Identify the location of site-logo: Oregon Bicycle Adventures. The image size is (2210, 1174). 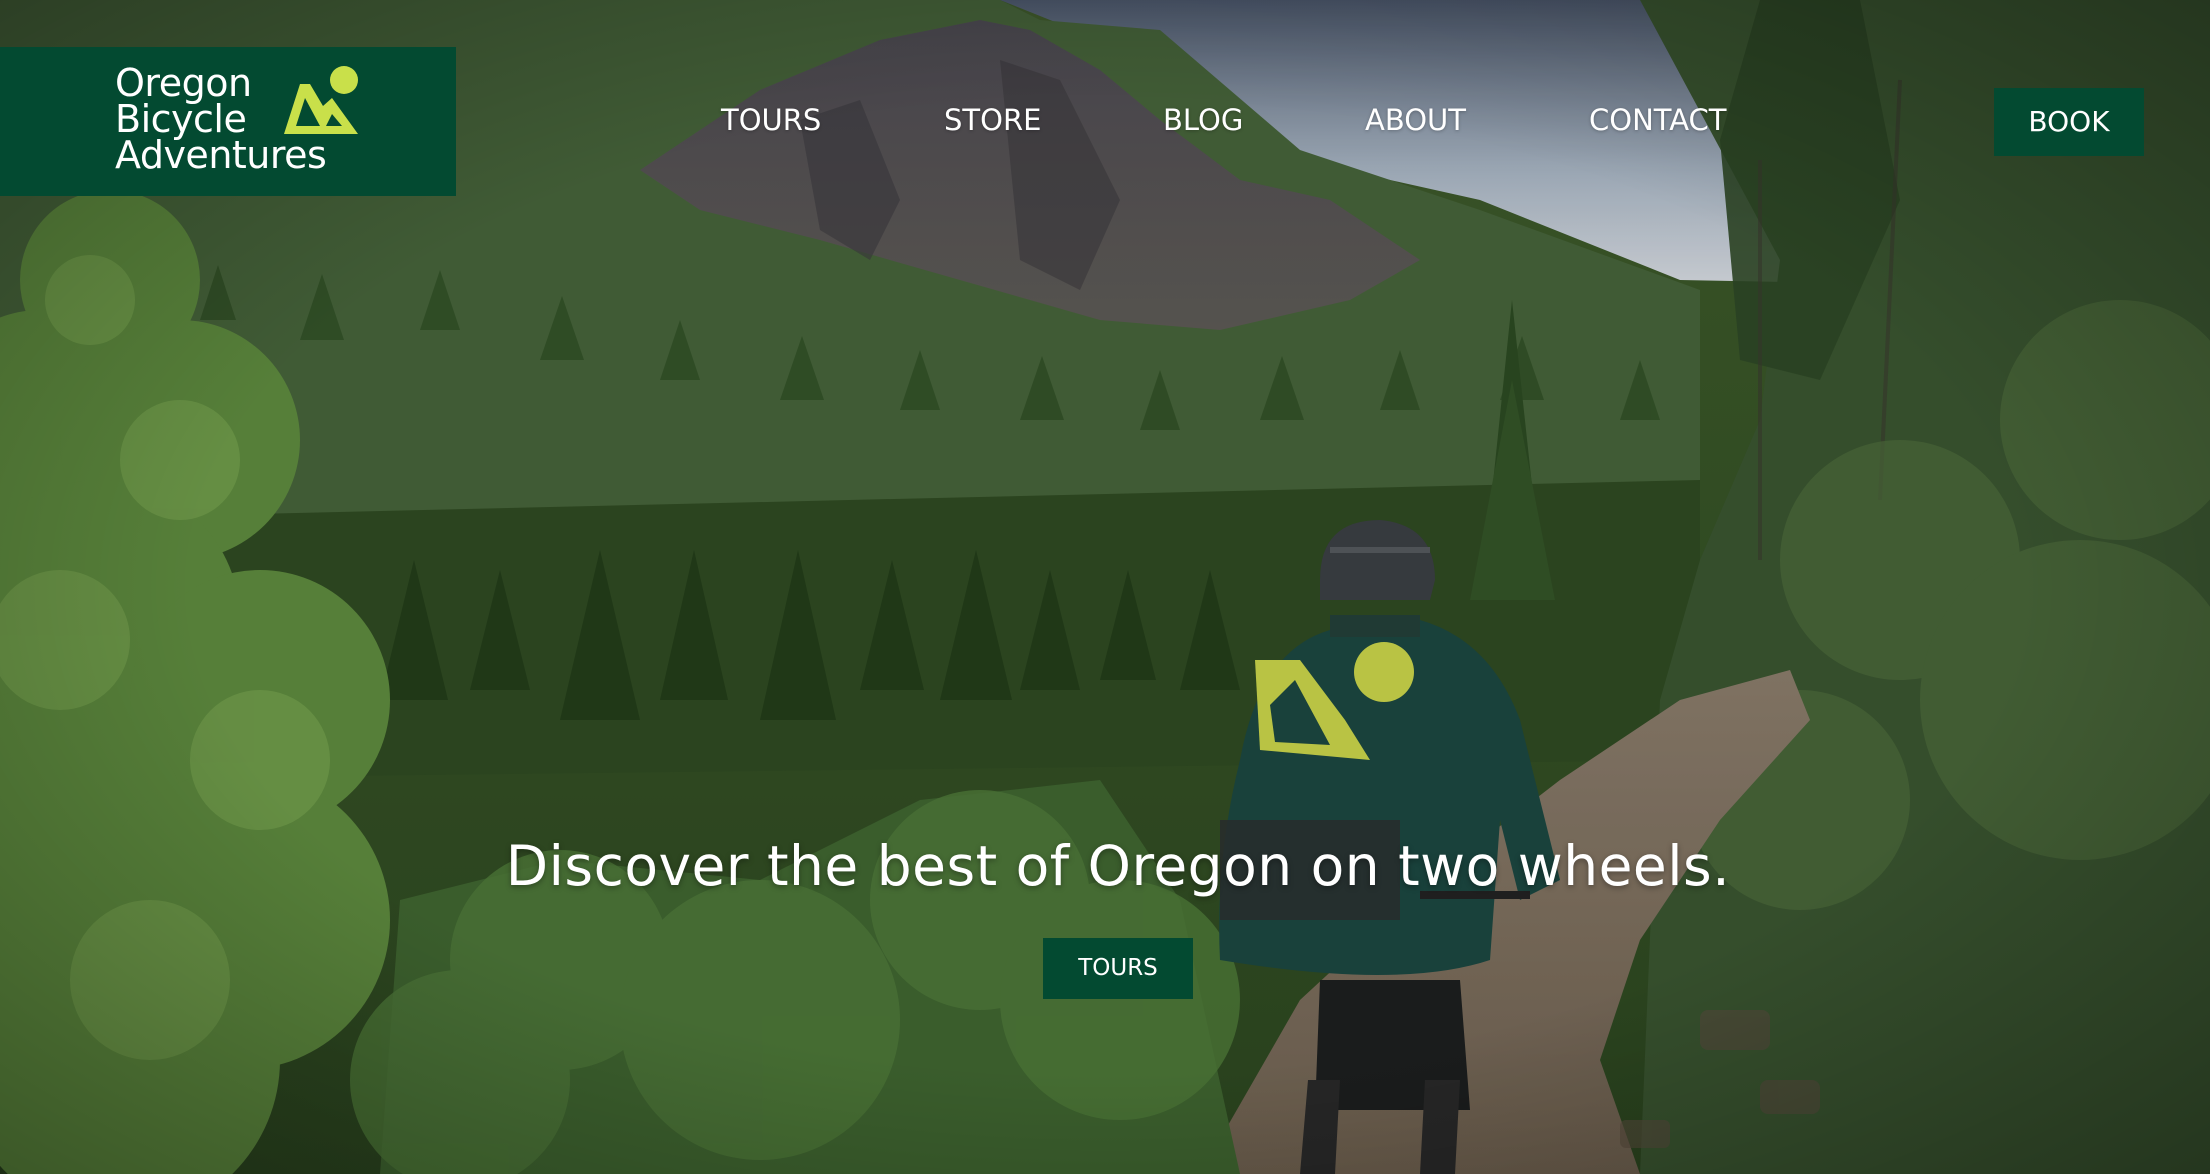
(228, 121).